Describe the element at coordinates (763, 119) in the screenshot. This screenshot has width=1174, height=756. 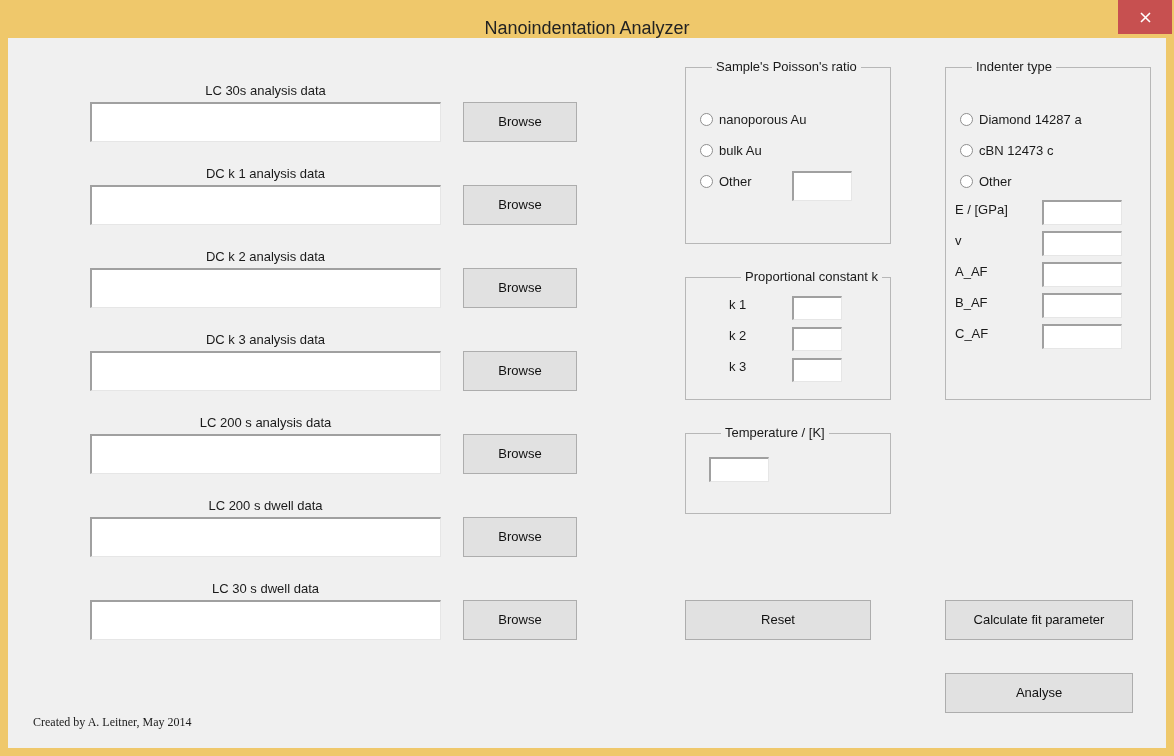
I see `radio-label: nanoporous Au` at that location.